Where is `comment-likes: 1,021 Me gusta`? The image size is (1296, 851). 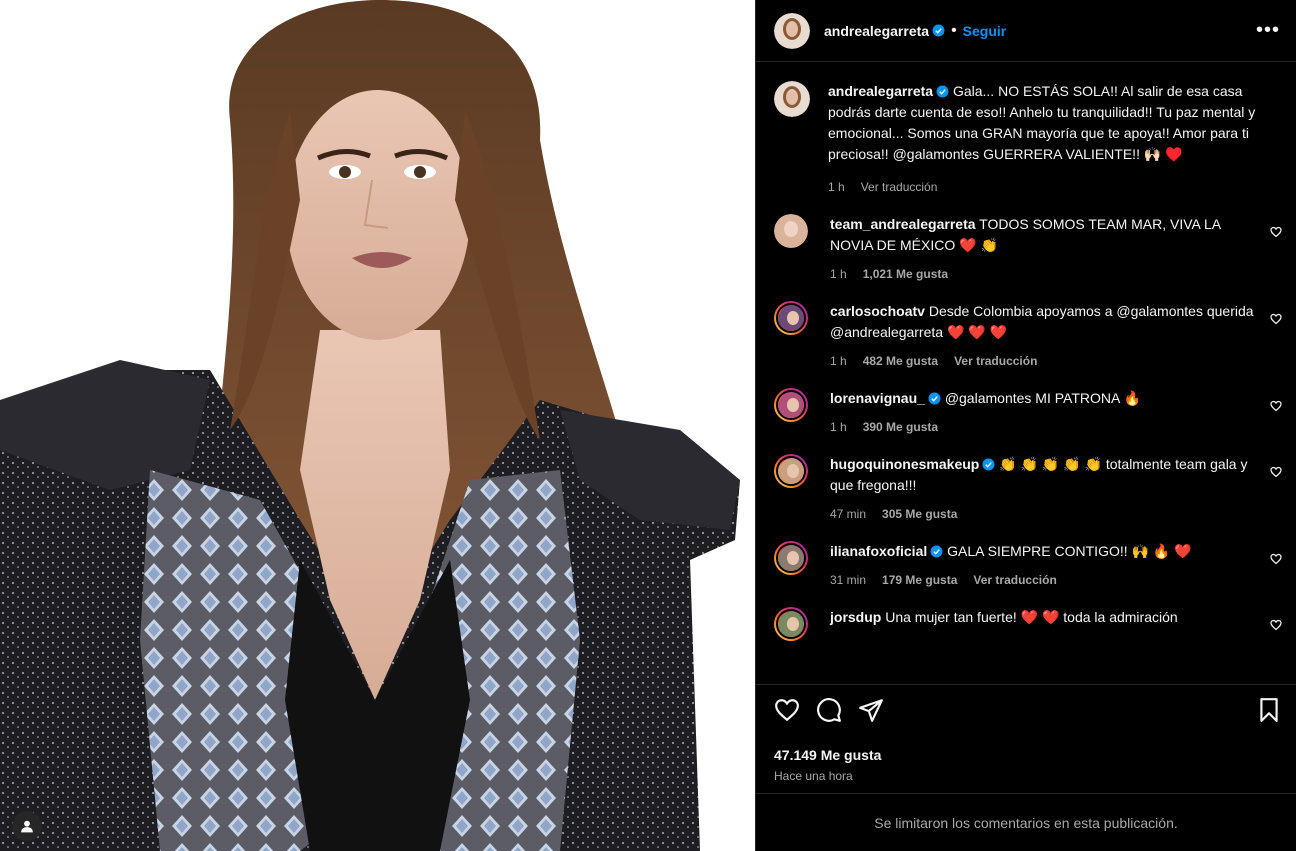
comment-likes: 1,021 Me gusta is located at coordinates (905, 274).